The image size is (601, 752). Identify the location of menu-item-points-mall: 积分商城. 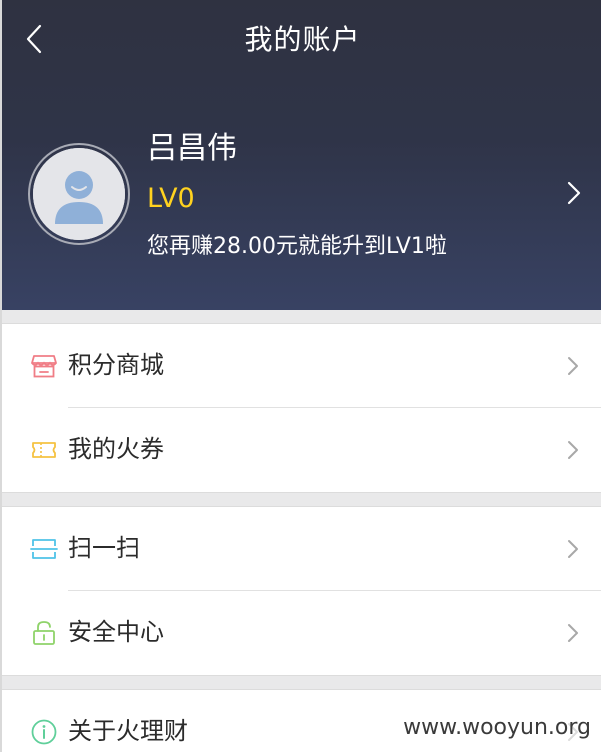
(301, 366).